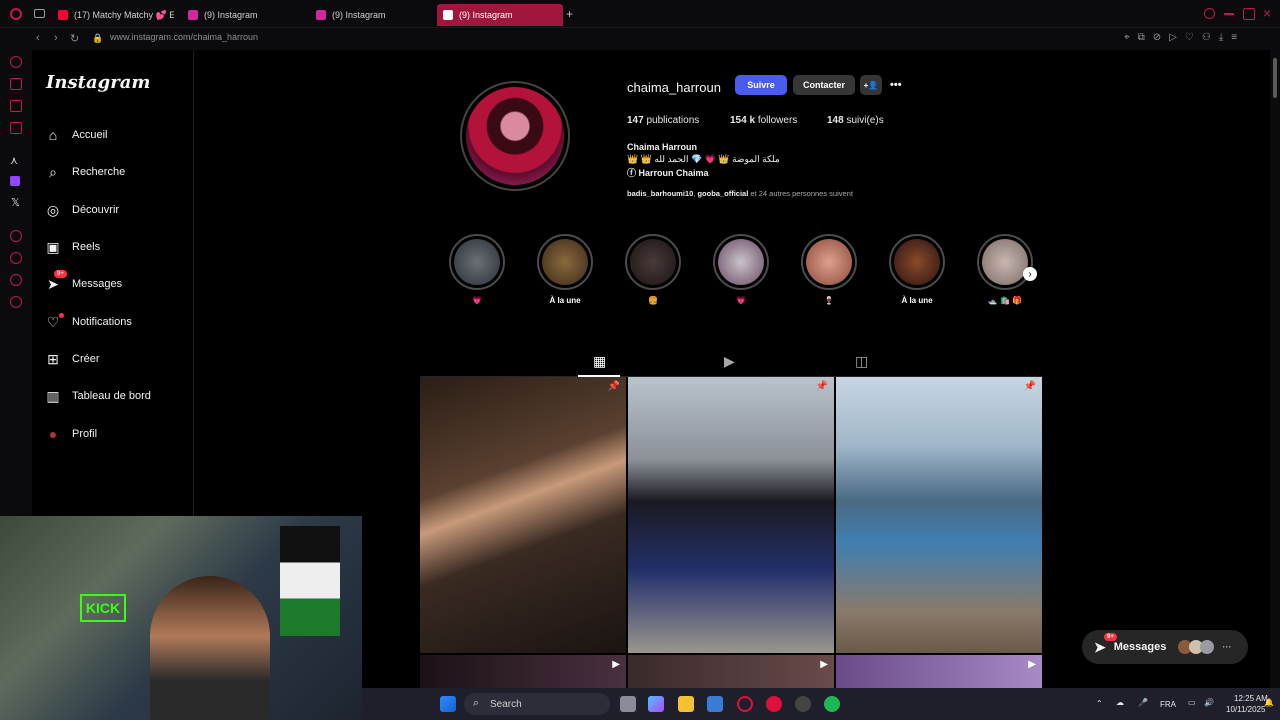 This screenshot has width=1280, height=720. What do you see at coordinates (113, 15) in the screenshot?
I see `tab-youtube: (17) Matchy Matchy 💕 E` at bounding box center [113, 15].